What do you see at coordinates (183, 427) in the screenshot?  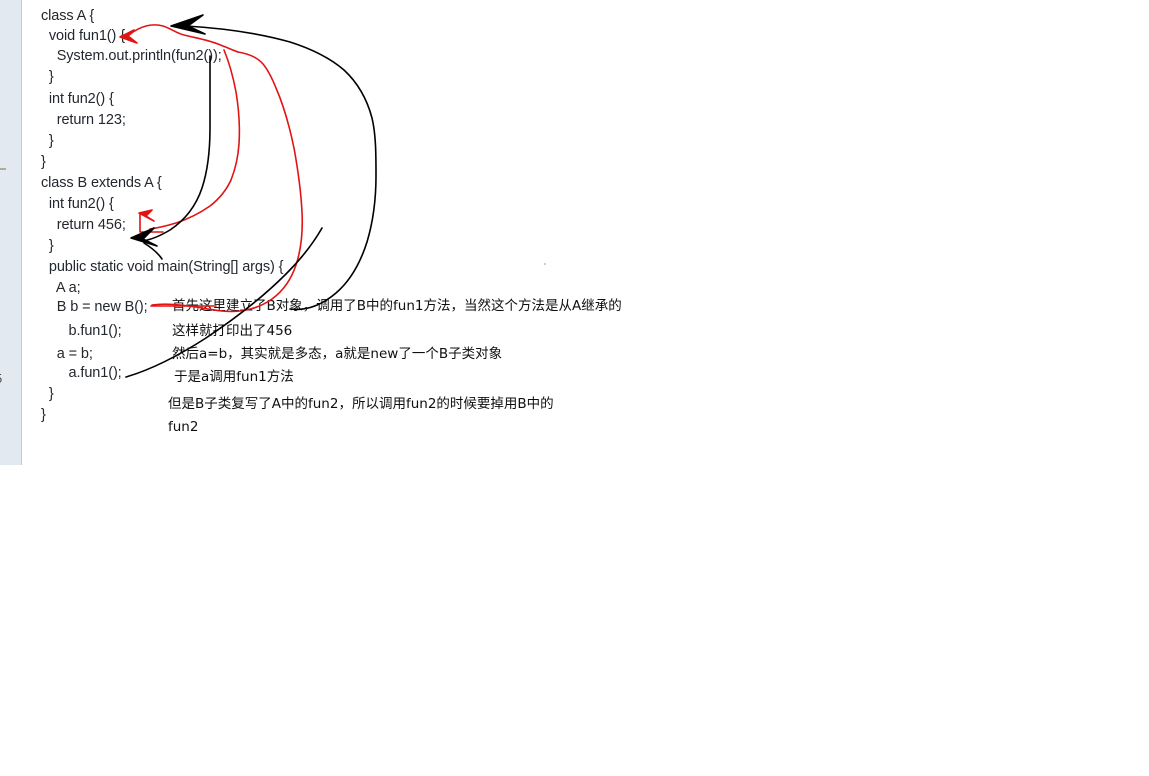 I see `annotation-note: fun2` at bounding box center [183, 427].